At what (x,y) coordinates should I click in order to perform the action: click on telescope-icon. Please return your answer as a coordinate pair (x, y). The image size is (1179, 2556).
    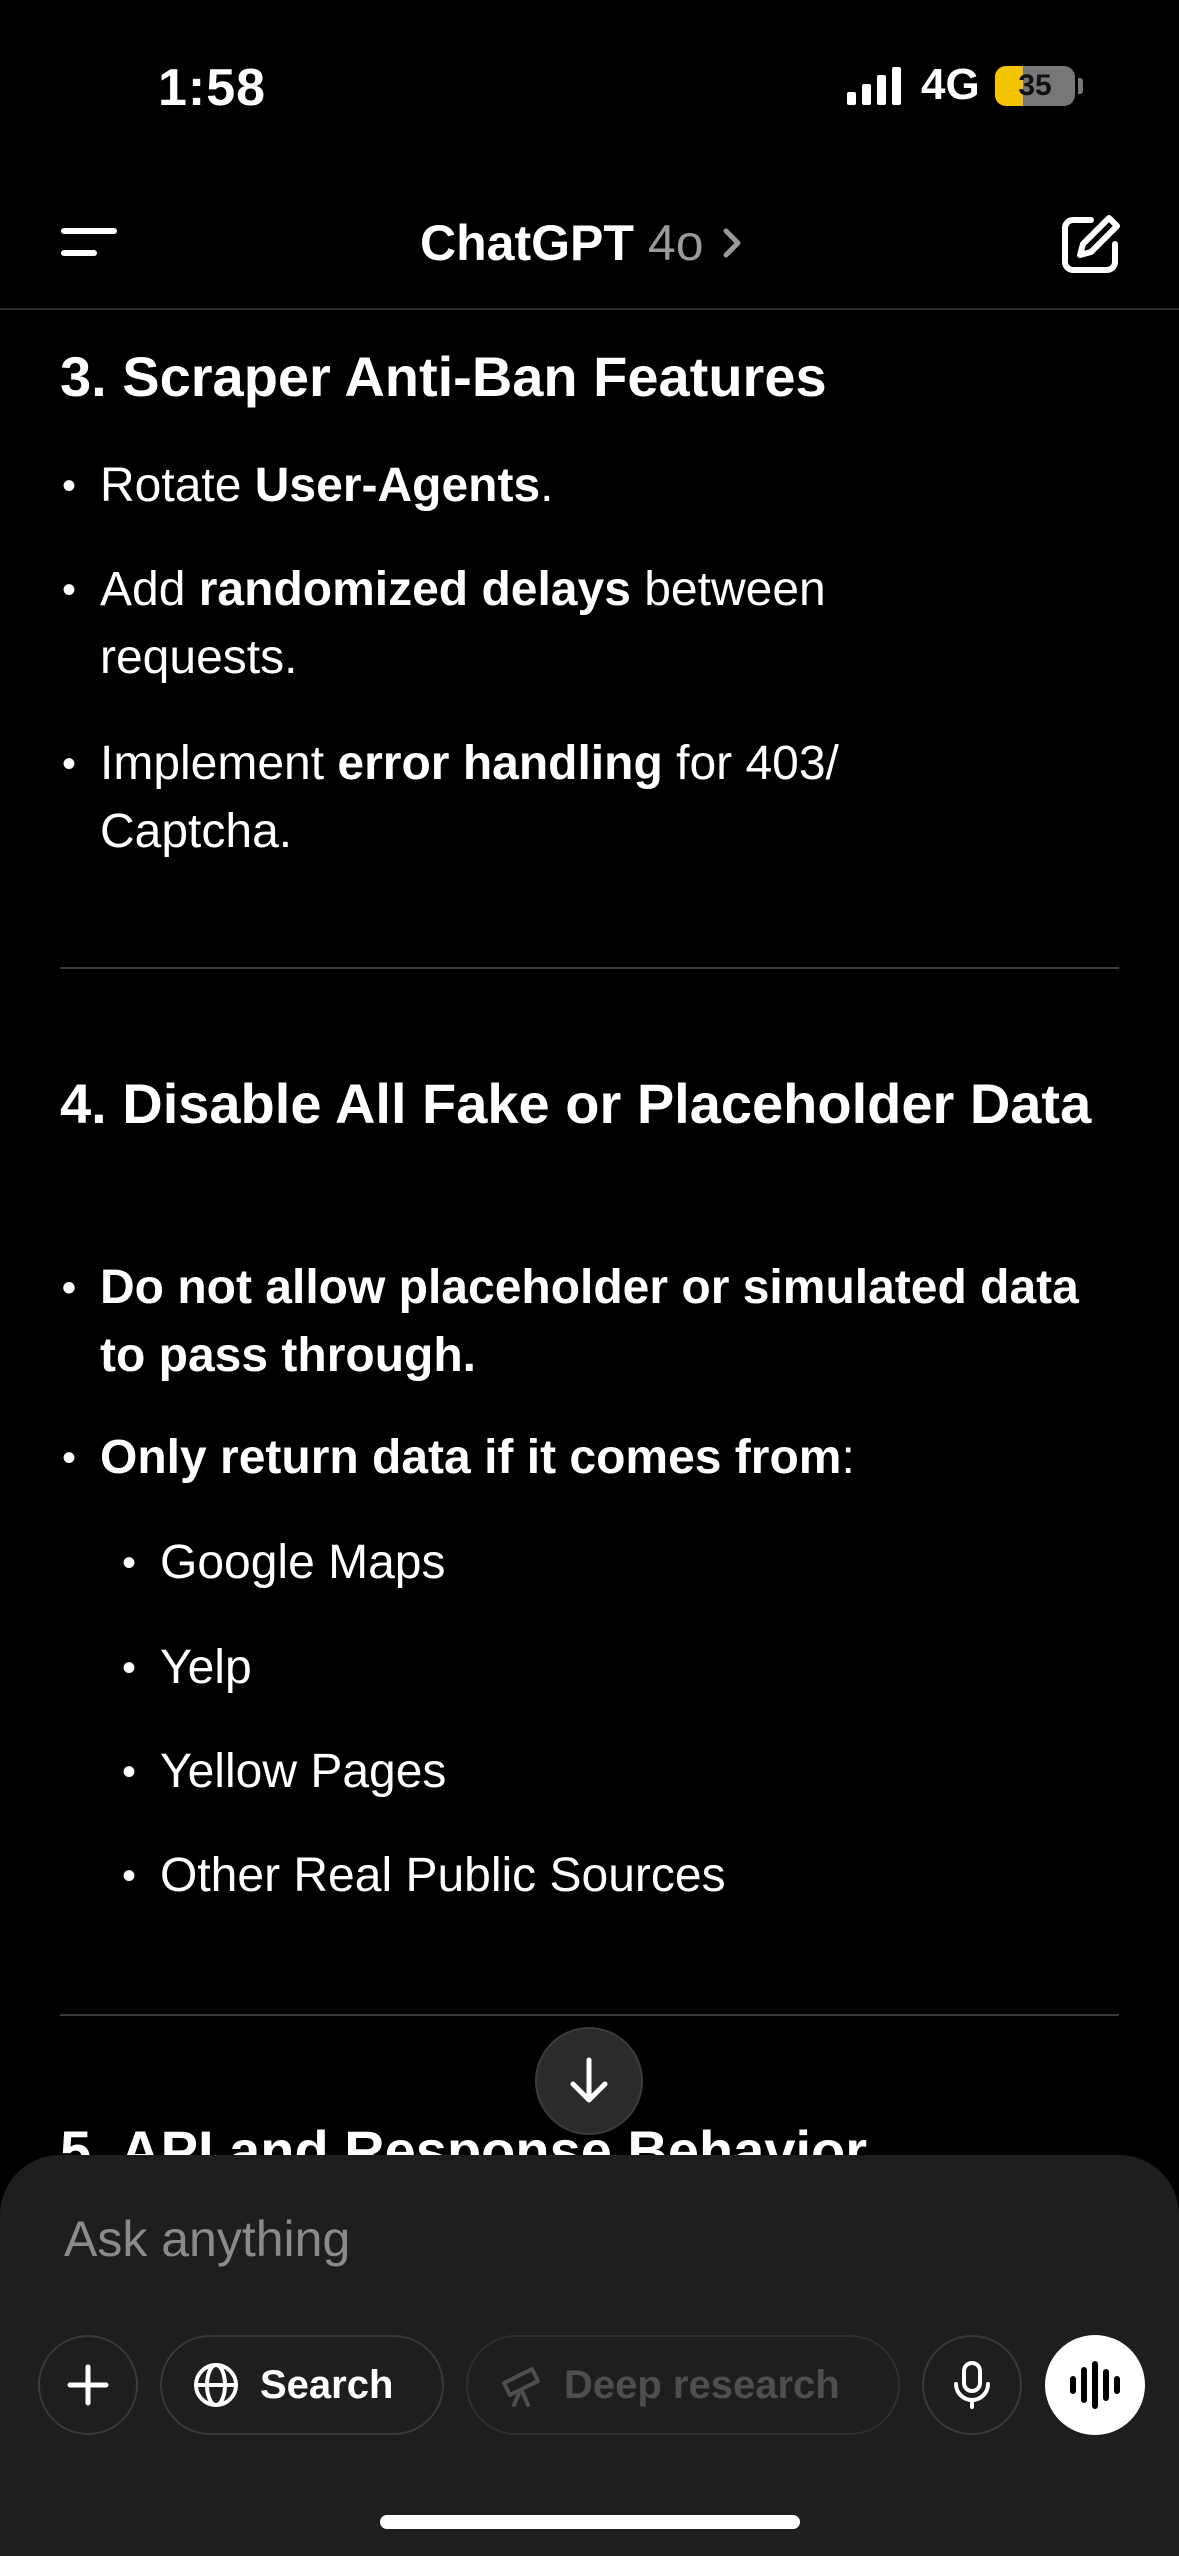
    Looking at the image, I should click on (521, 2387).